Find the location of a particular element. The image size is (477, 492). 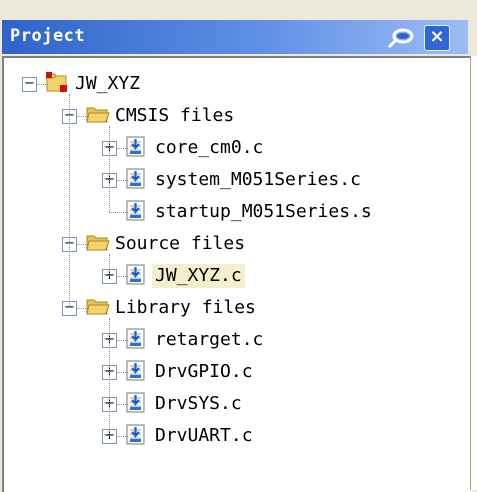

tree-file: + DrvSYS.c is located at coordinates (234, 404).